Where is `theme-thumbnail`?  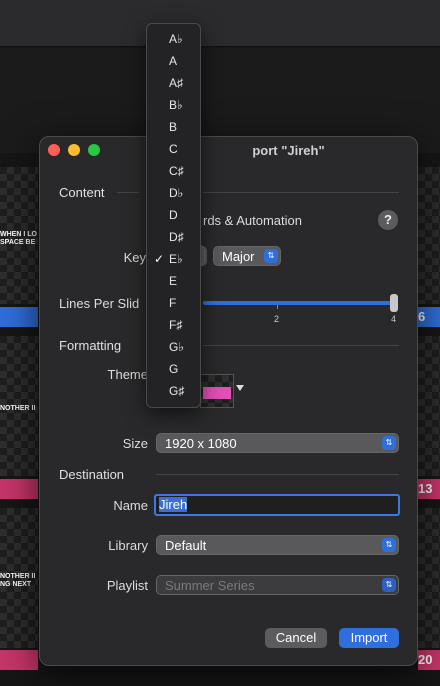 theme-thumbnail is located at coordinates (217, 391).